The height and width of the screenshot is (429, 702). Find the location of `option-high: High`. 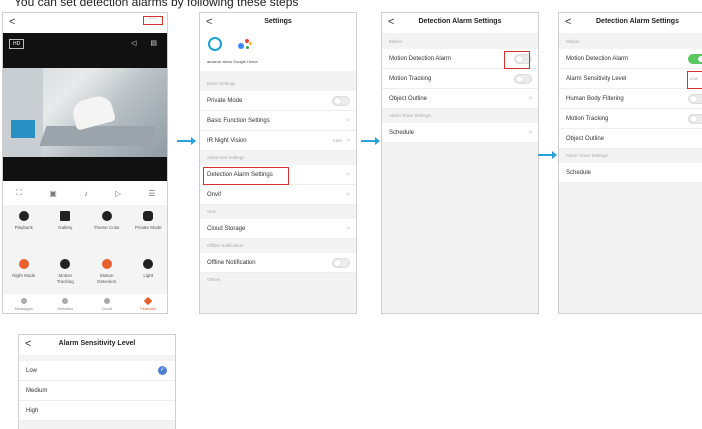

option-high: High is located at coordinates (97, 411).